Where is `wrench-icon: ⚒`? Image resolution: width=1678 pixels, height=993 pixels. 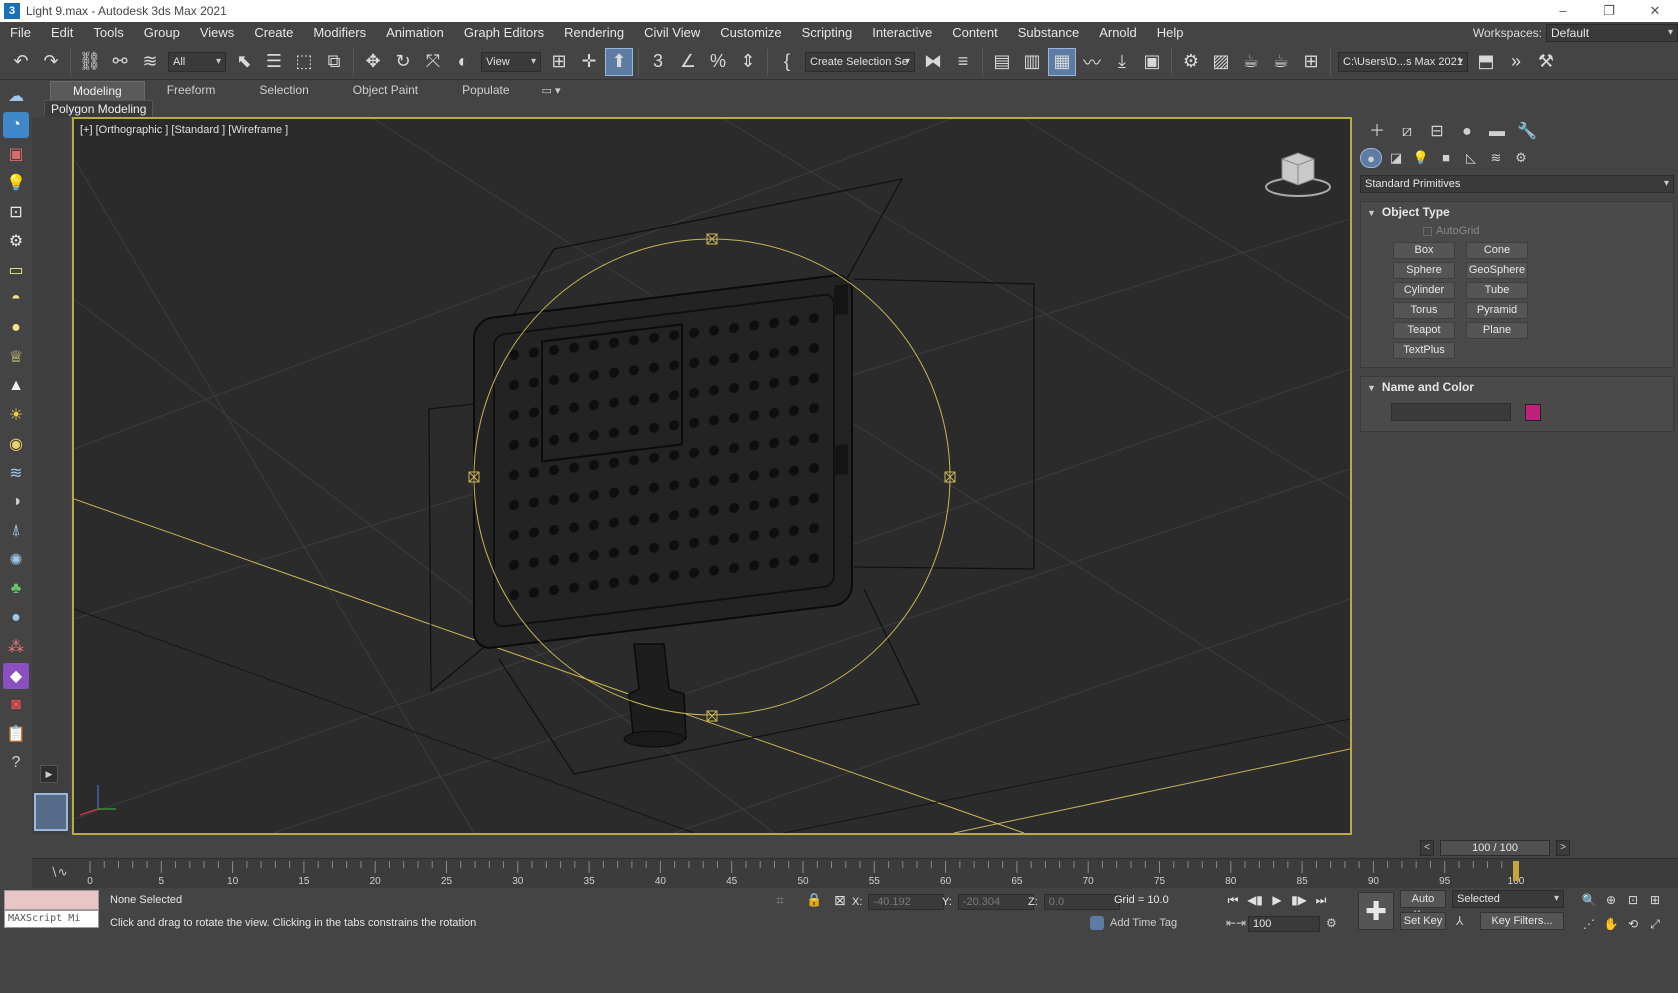 wrench-icon: ⚒ is located at coordinates (1546, 62).